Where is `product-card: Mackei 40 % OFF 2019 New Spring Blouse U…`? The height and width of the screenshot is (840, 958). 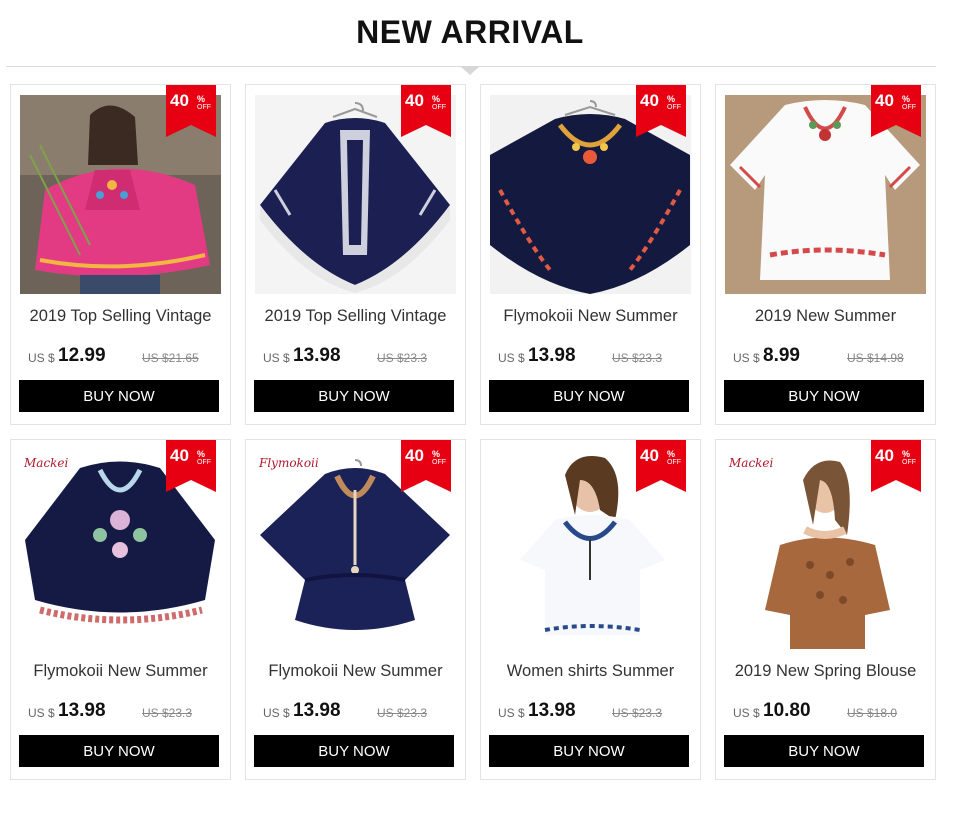 product-card: Mackei 40 % OFF 2019 New Spring Blouse U… is located at coordinates (825, 609).